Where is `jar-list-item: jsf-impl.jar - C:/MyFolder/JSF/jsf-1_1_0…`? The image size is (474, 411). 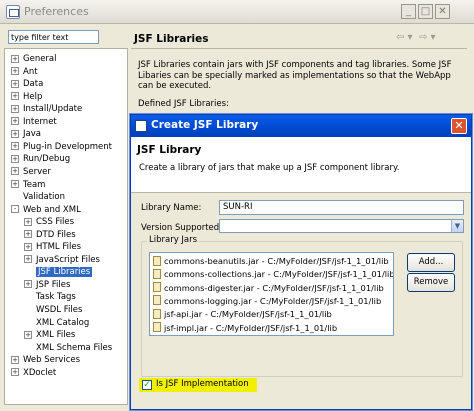 jar-list-item: jsf-impl.jar - C:/MyFolder/JSF/jsf-1_1_0… is located at coordinates (245, 328).